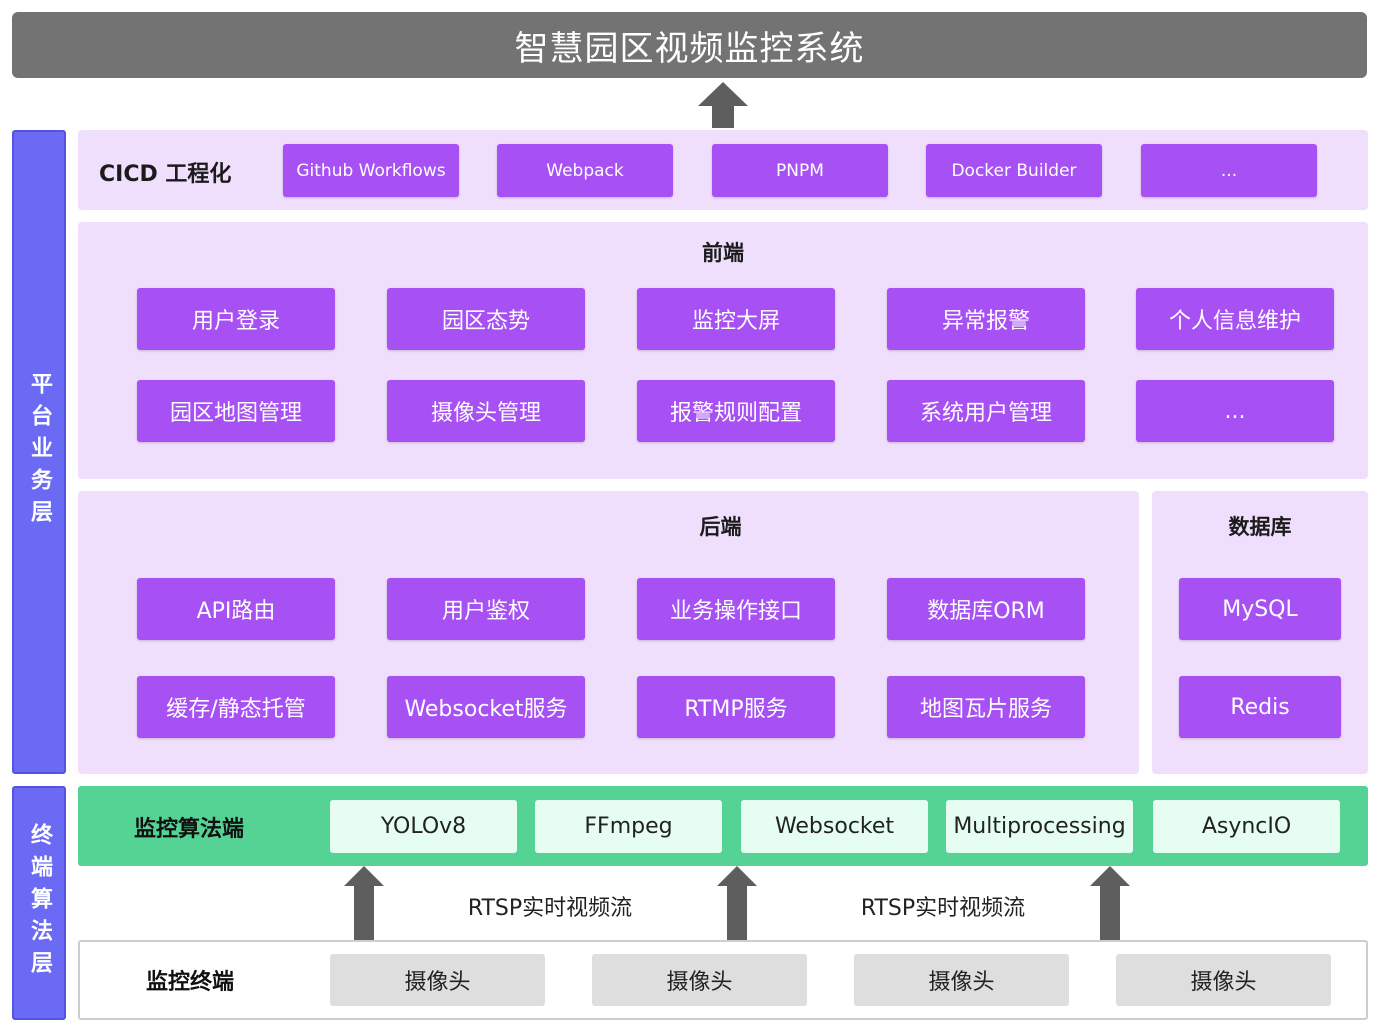  I want to click on cicd-item: PNPM, so click(800, 170).